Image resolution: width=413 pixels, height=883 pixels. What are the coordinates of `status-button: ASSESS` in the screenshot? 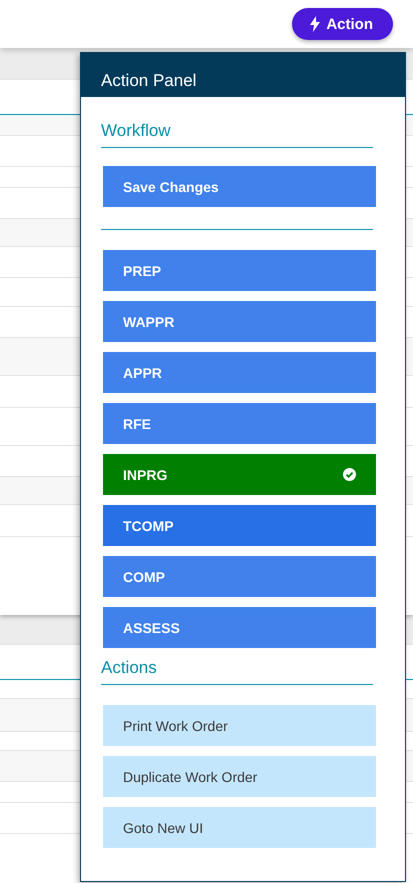 It's located at (239, 627).